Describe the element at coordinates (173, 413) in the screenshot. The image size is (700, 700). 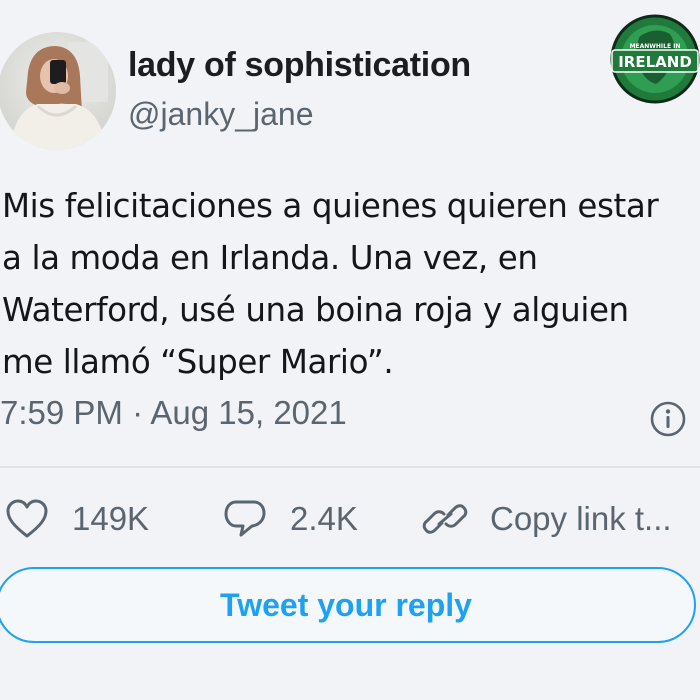
I see `tweet-timestamp: 7:59 PM · Aug 15, 2021` at that location.